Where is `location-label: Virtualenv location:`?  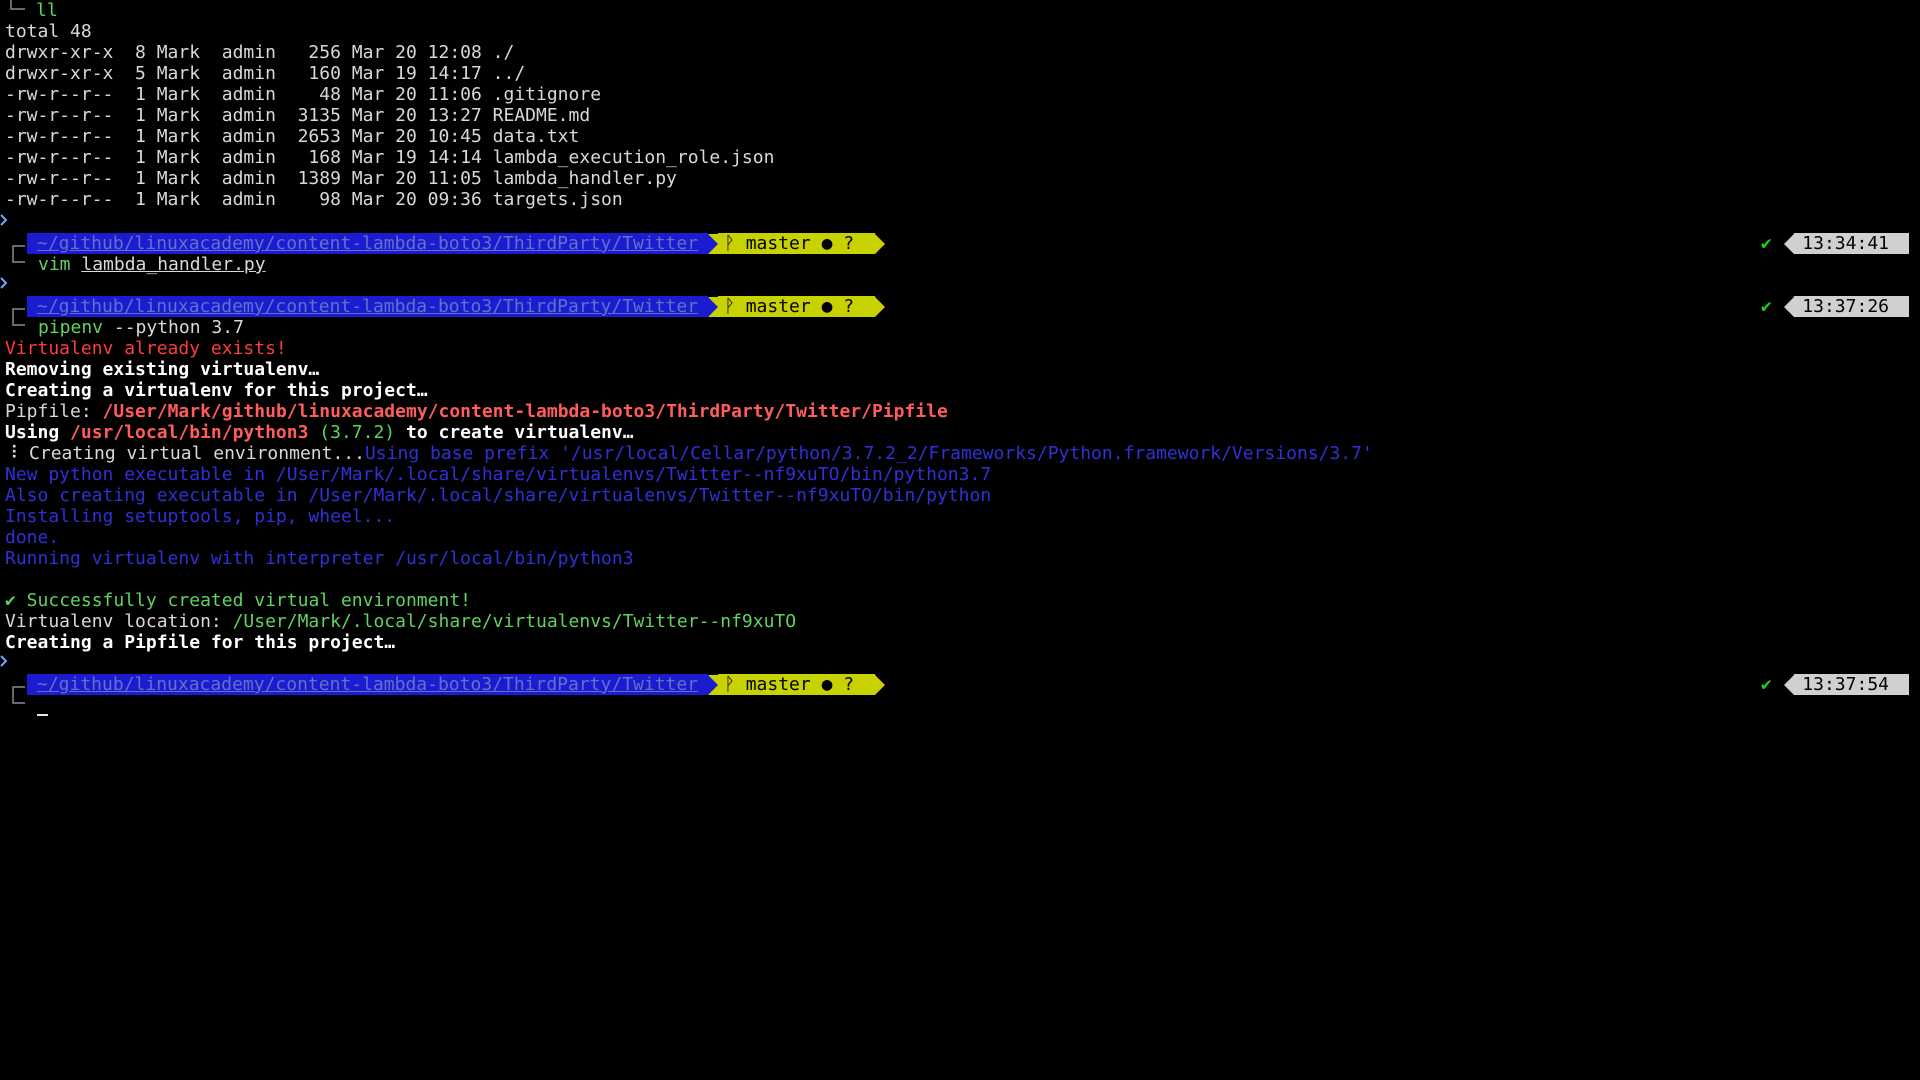 location-label: Virtualenv location: is located at coordinates (119, 621).